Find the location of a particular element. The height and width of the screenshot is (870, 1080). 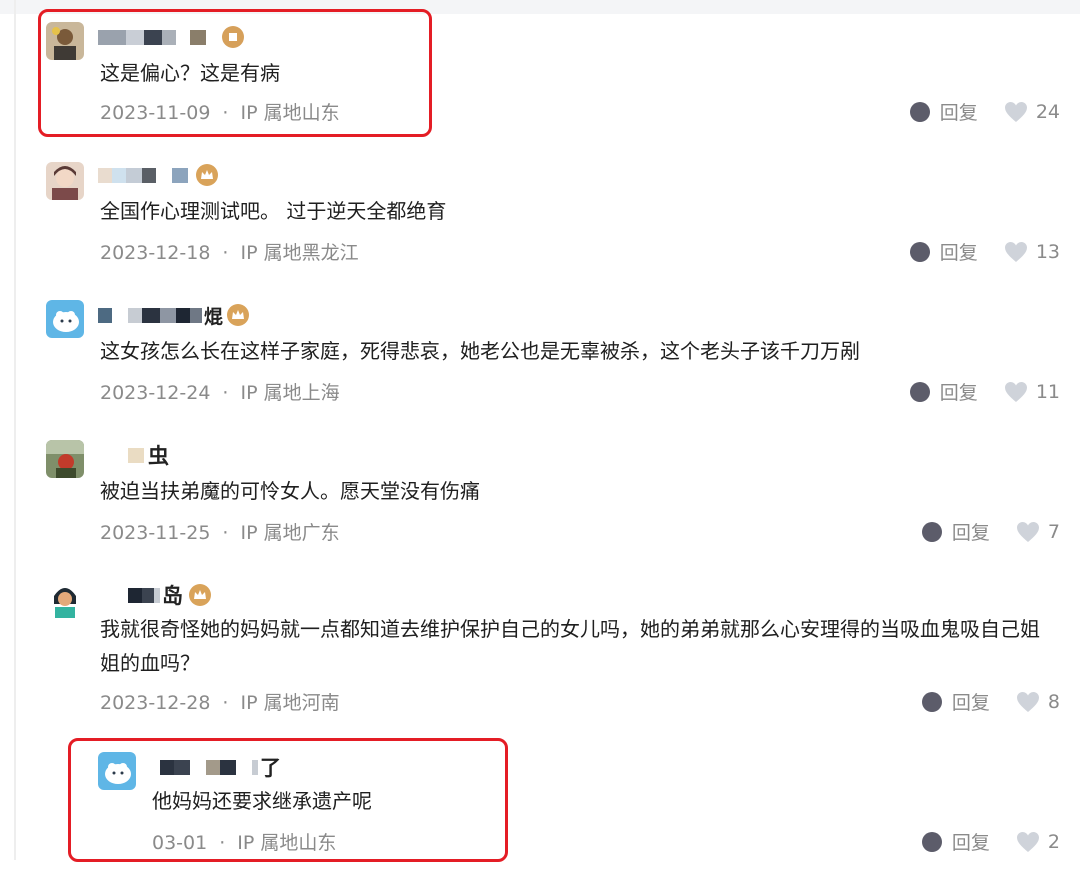

comment-location: IP 属地广东 is located at coordinates (290, 533).